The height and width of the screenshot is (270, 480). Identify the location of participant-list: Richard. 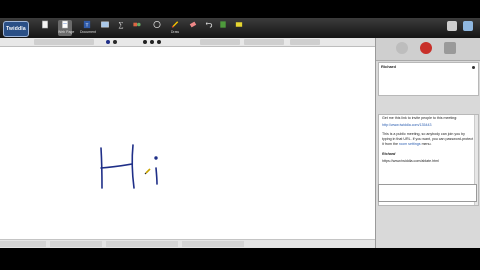
(428, 79).